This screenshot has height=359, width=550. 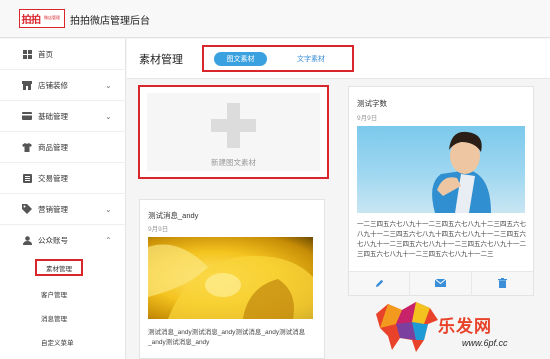 I want to click on sidebar-item-store-decoration: 店铺装修 ⌄, so click(x=63, y=85).